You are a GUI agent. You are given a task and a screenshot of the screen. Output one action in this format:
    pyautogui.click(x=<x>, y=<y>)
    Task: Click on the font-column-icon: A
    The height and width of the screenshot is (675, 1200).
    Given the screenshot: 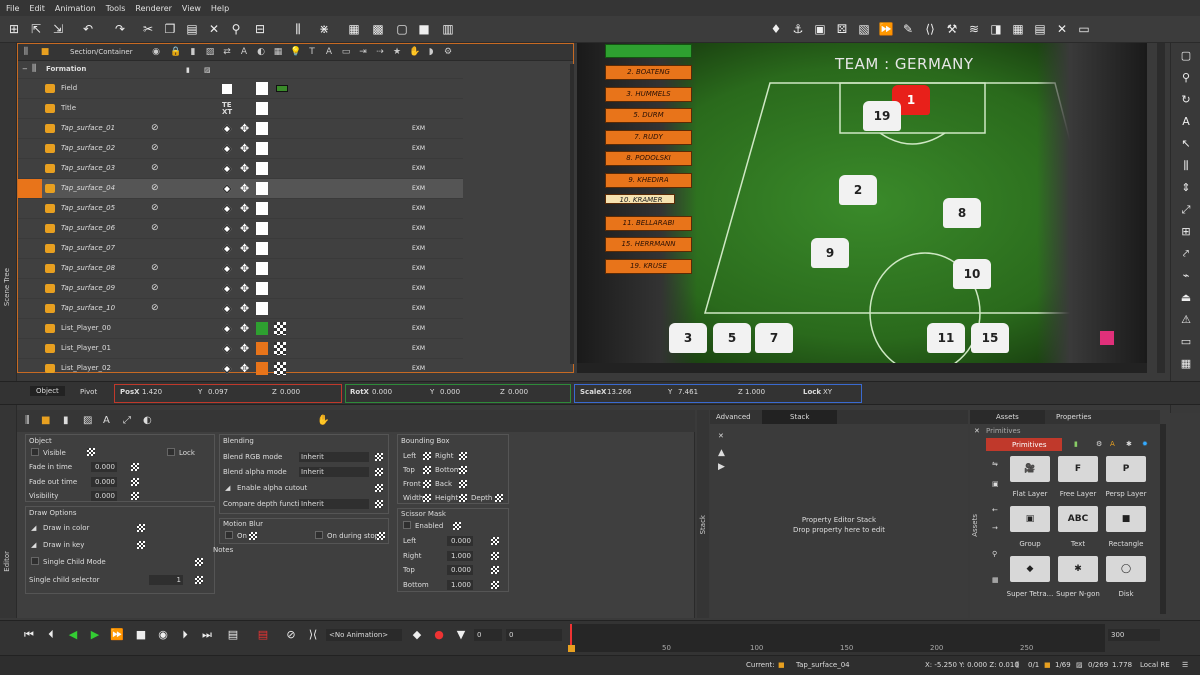 What is the action you would take?
    pyautogui.click(x=329, y=52)
    